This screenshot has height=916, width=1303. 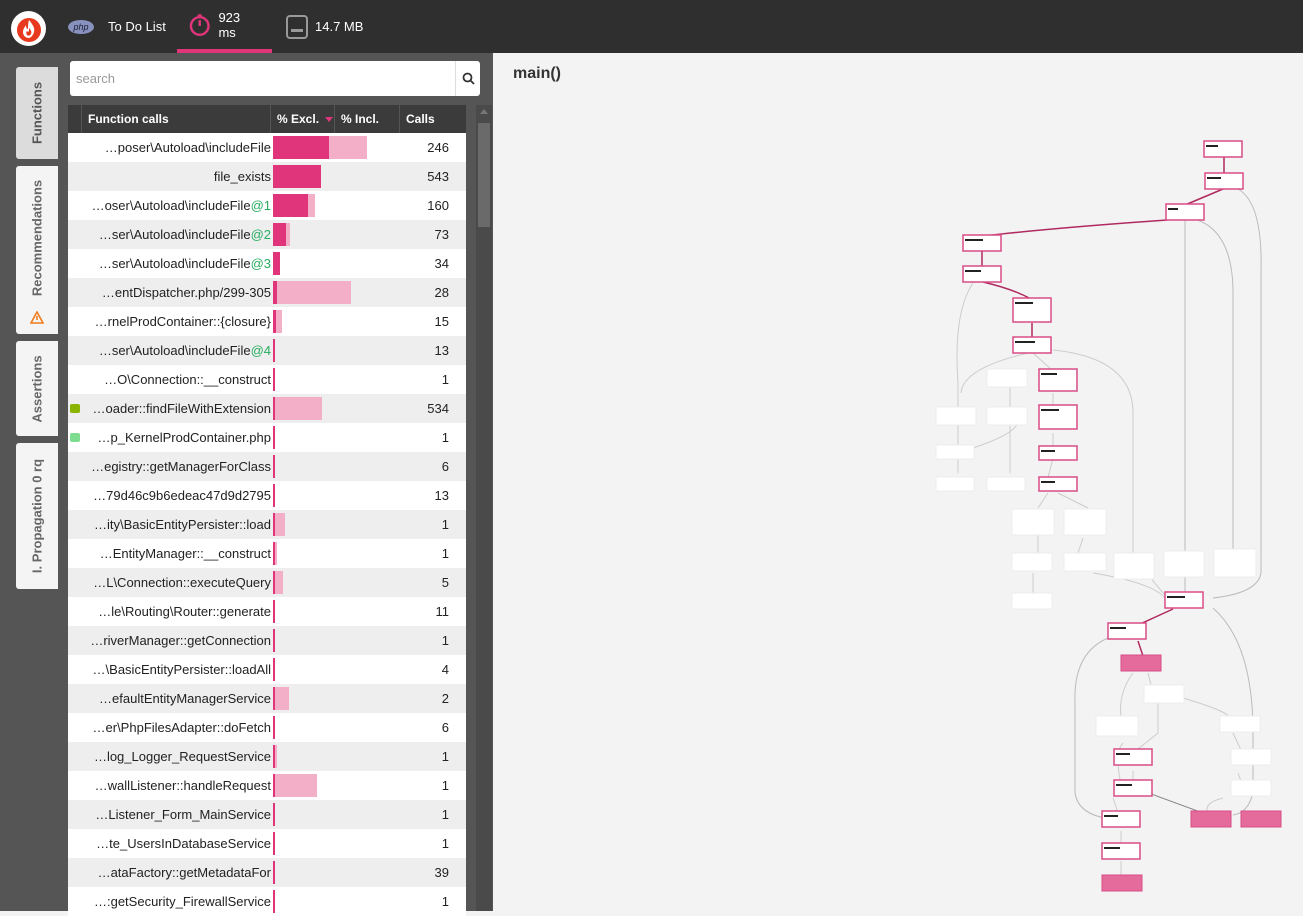 I want to click on table-row: …efaultEntityManagerService 2, so click(x=267, y=698).